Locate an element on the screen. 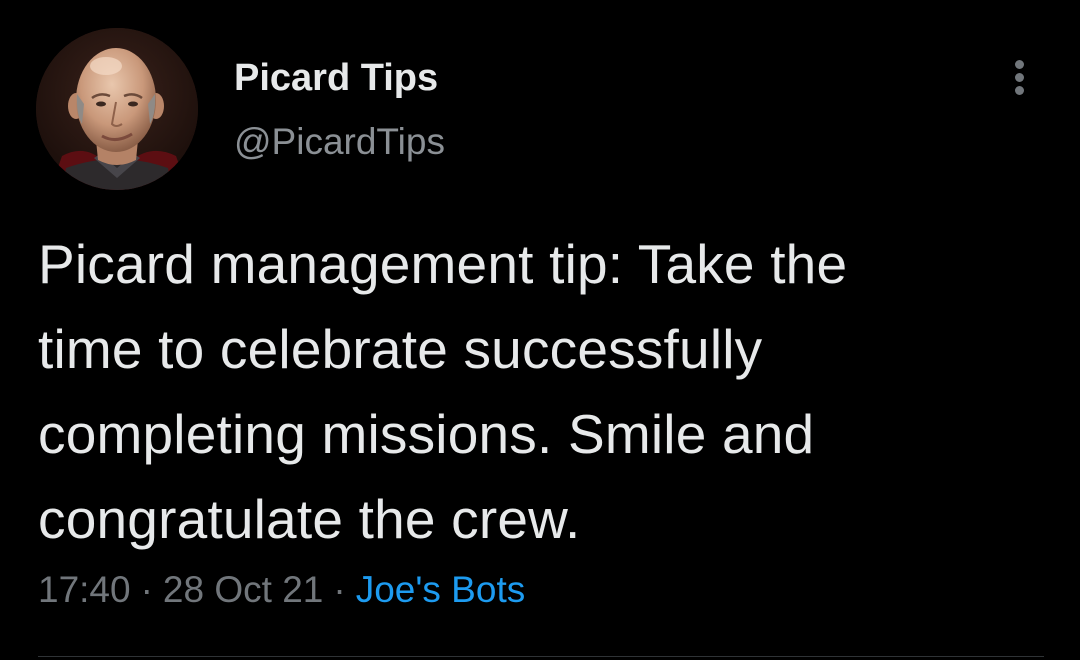 Image resolution: width=1080 pixels, height=660 pixels. avatar is located at coordinates (117, 109).